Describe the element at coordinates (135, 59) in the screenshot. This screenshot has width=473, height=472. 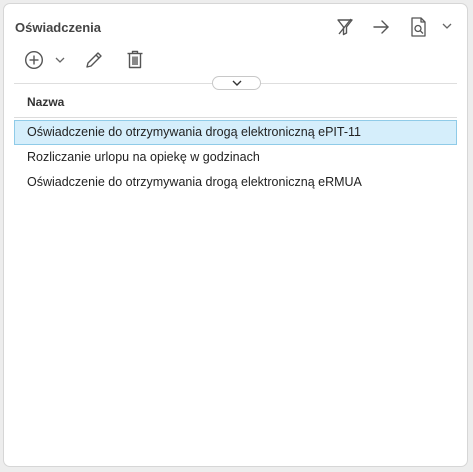
I see `trash-icon` at that location.